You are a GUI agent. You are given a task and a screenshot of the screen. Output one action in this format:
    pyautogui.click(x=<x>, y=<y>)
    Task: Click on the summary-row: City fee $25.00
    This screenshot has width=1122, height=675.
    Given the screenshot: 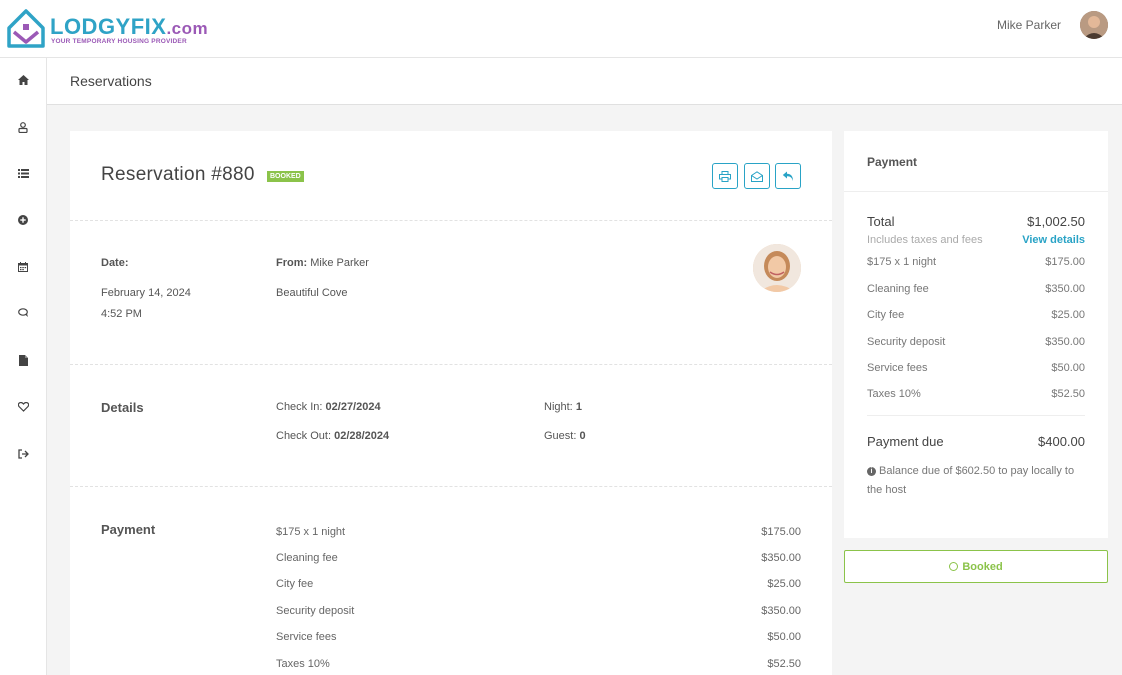 What is the action you would take?
    pyautogui.click(x=976, y=315)
    